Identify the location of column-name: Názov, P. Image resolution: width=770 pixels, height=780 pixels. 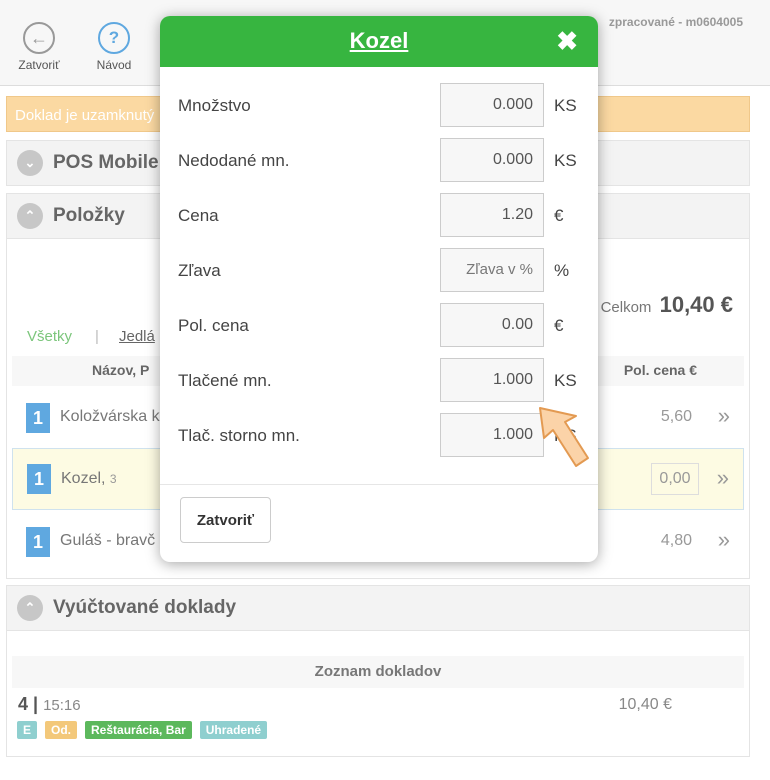
(121, 370).